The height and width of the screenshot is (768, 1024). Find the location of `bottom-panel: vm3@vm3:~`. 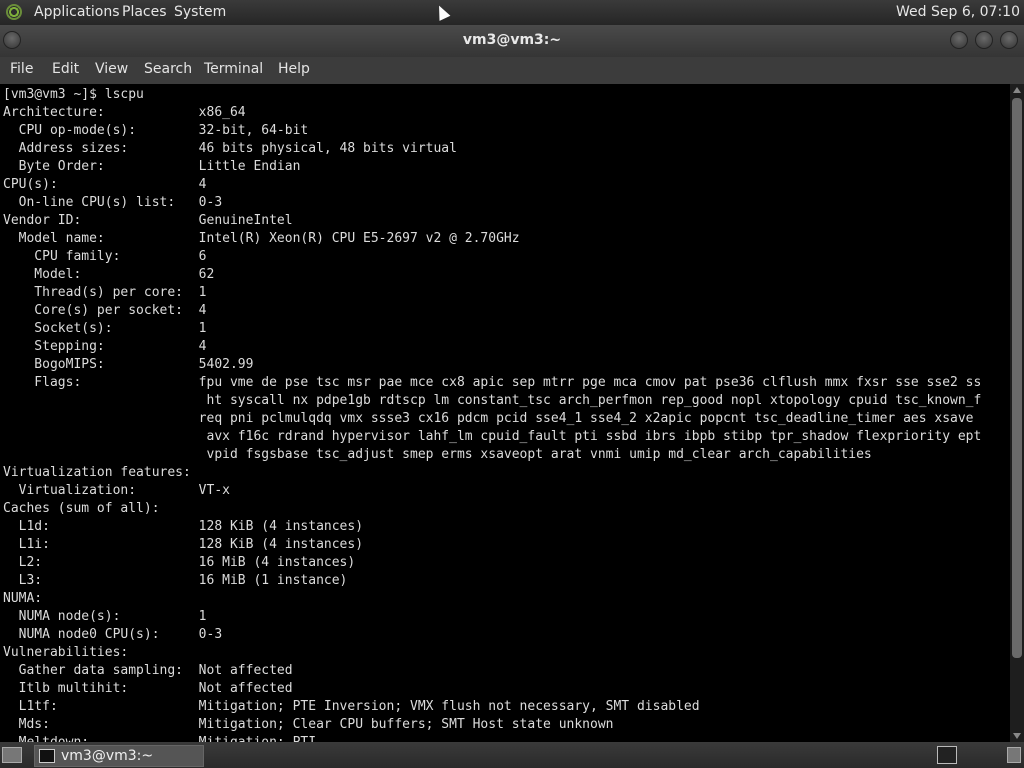

bottom-panel: vm3@vm3:~ is located at coordinates (512, 755).